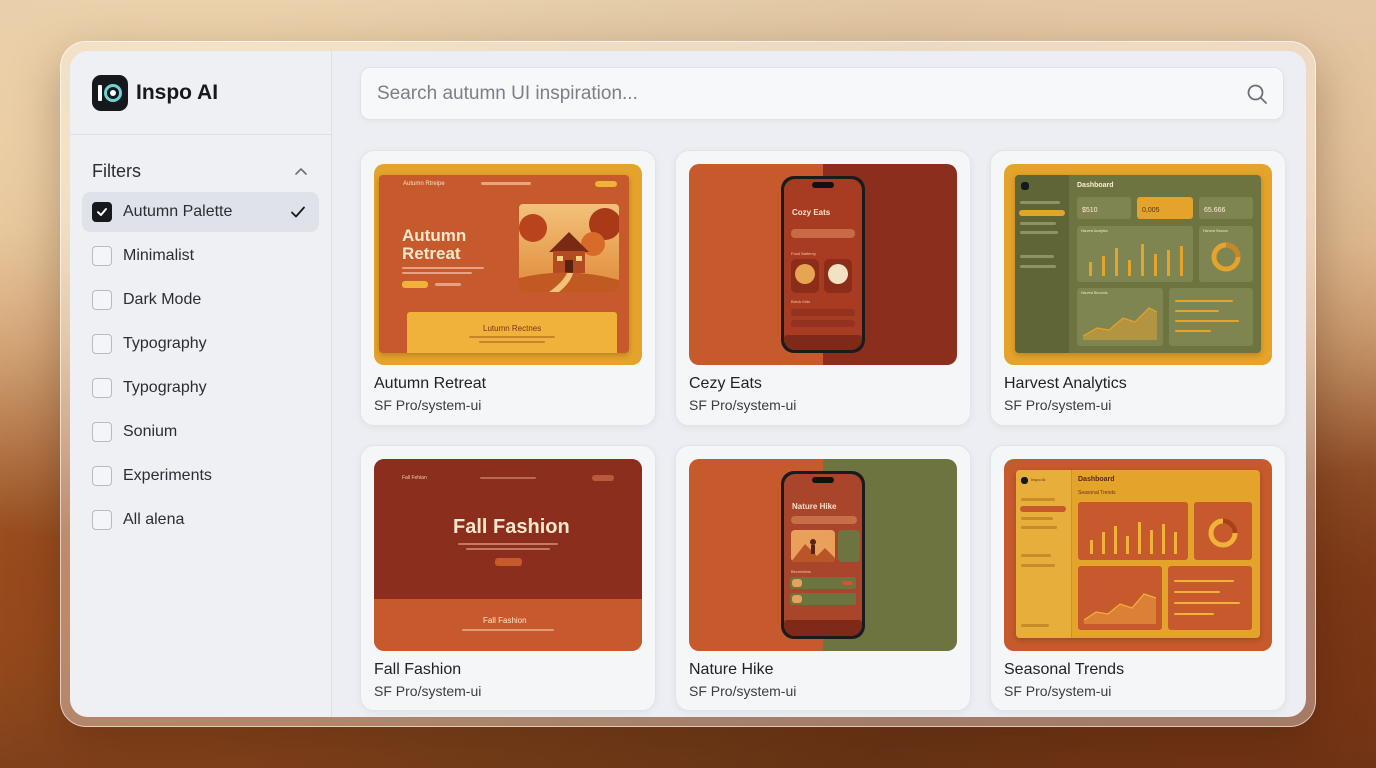 This screenshot has width=1376, height=768. What do you see at coordinates (200, 520) in the screenshot?
I see `filter-item-all-alena: All alena` at bounding box center [200, 520].